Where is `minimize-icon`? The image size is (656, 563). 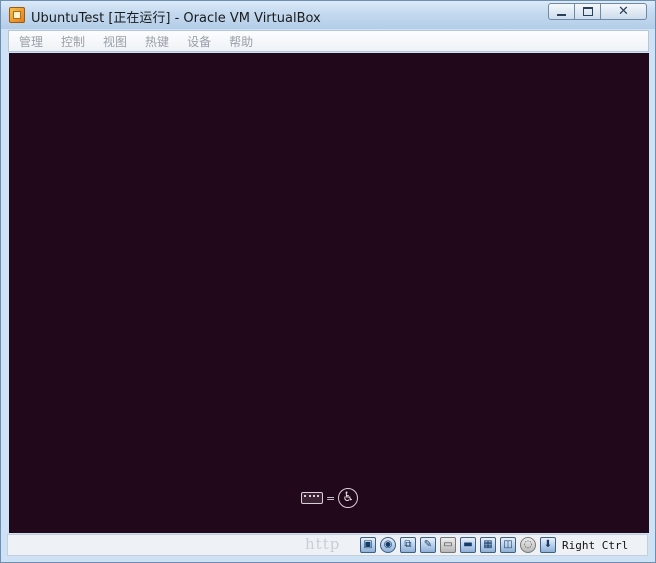 minimize-icon is located at coordinates (561, 14).